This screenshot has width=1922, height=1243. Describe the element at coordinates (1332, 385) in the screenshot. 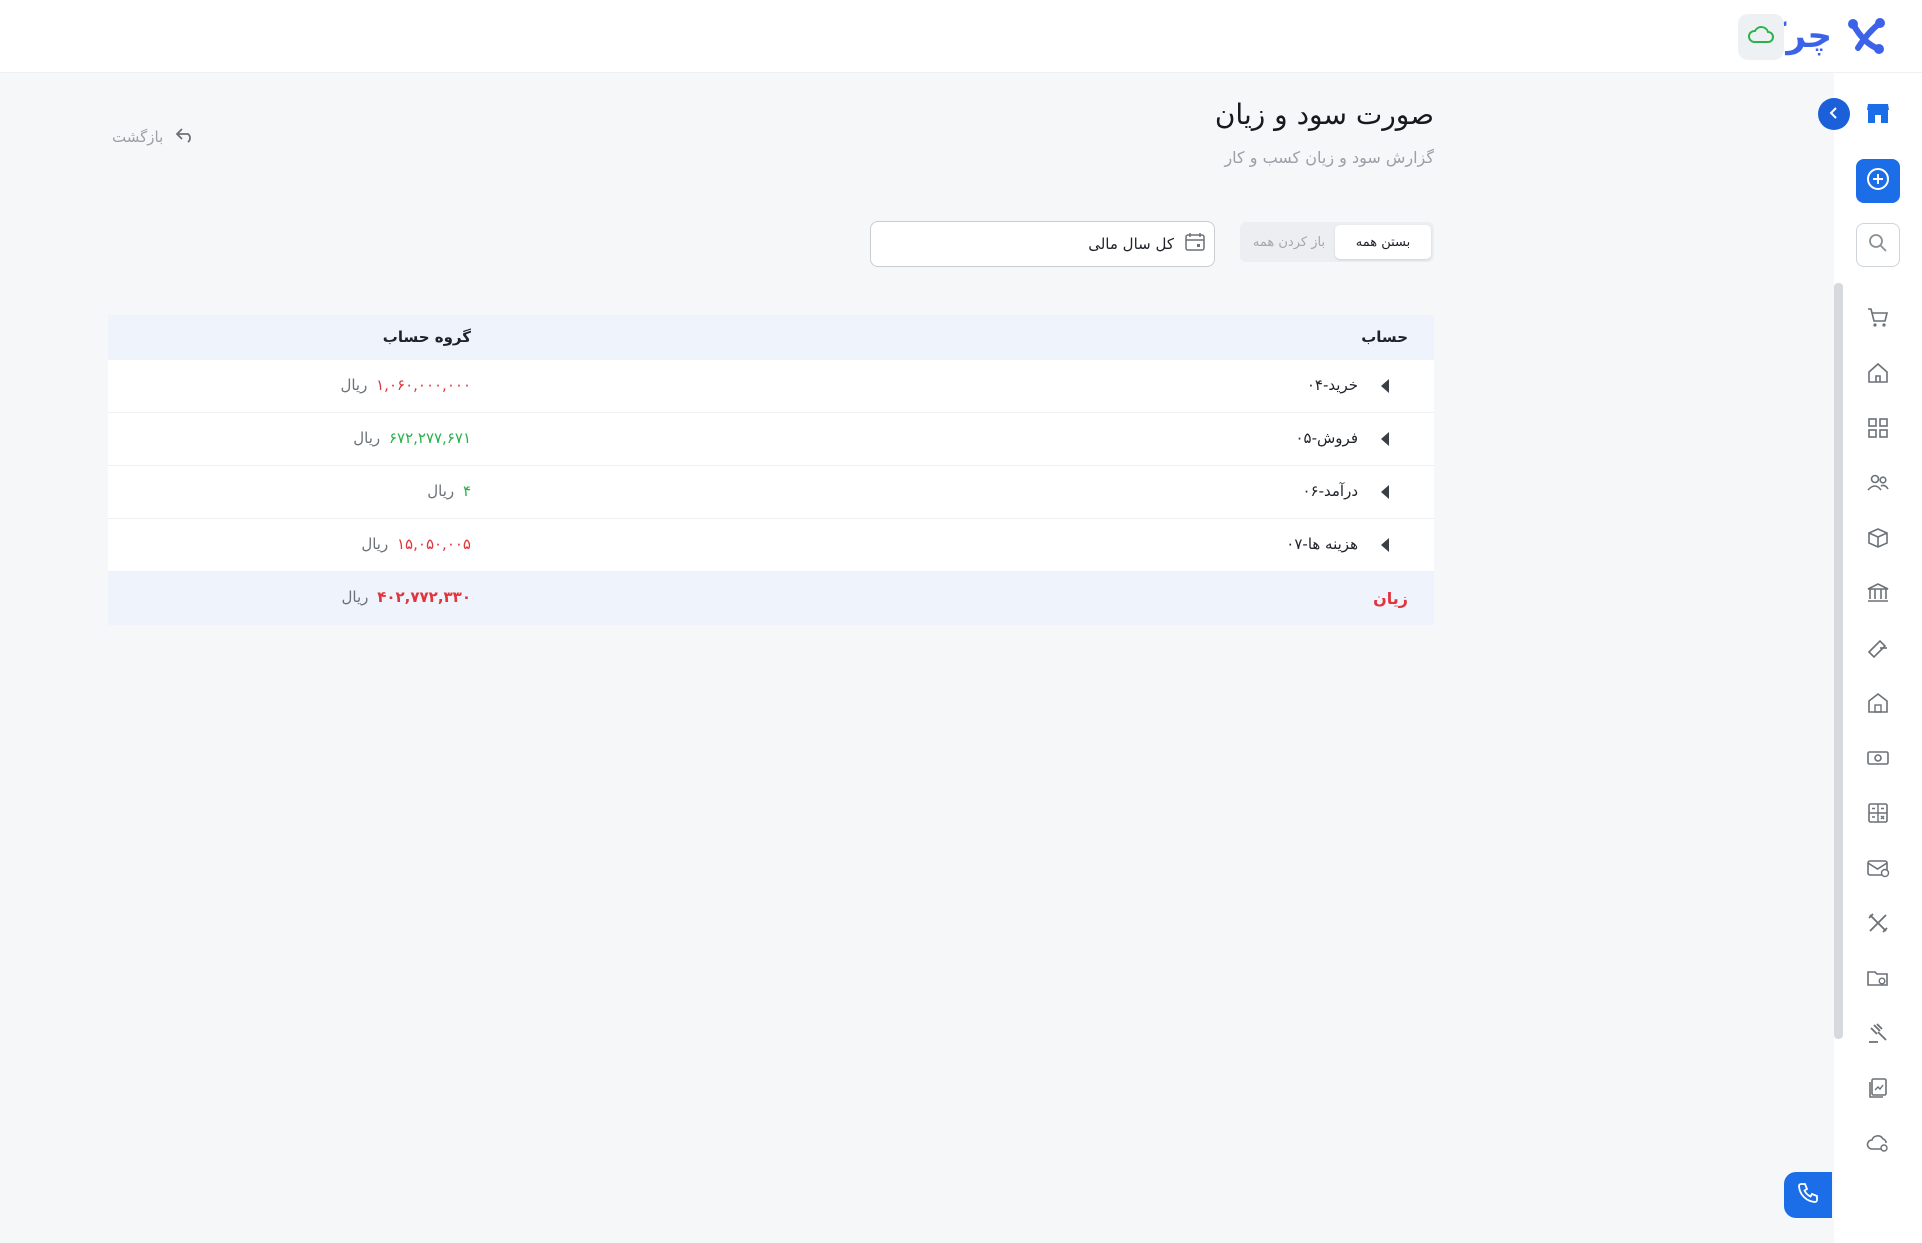

I see `account-name: ۰۴-خرید` at that location.